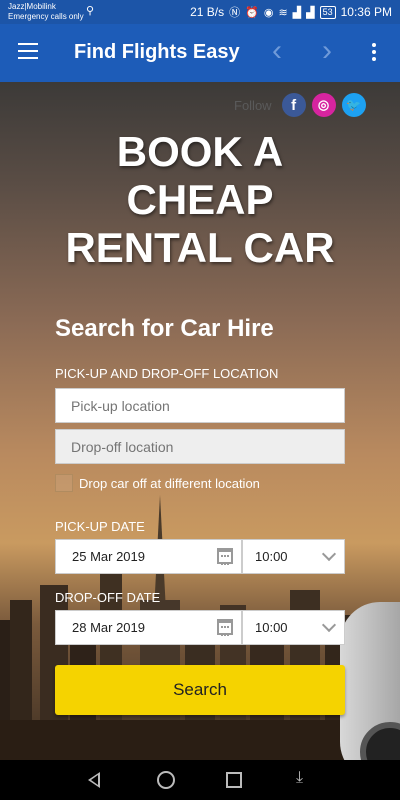 The height and width of the screenshot is (800, 400). Describe the element at coordinates (297, 12) in the screenshot. I see `signal-icon: ▟` at that location.